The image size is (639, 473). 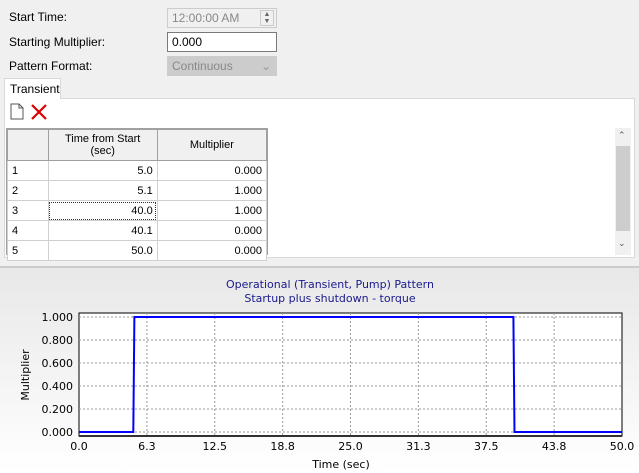 I want to click on table-row: 3 40.0 1.000, so click(x=137, y=210).